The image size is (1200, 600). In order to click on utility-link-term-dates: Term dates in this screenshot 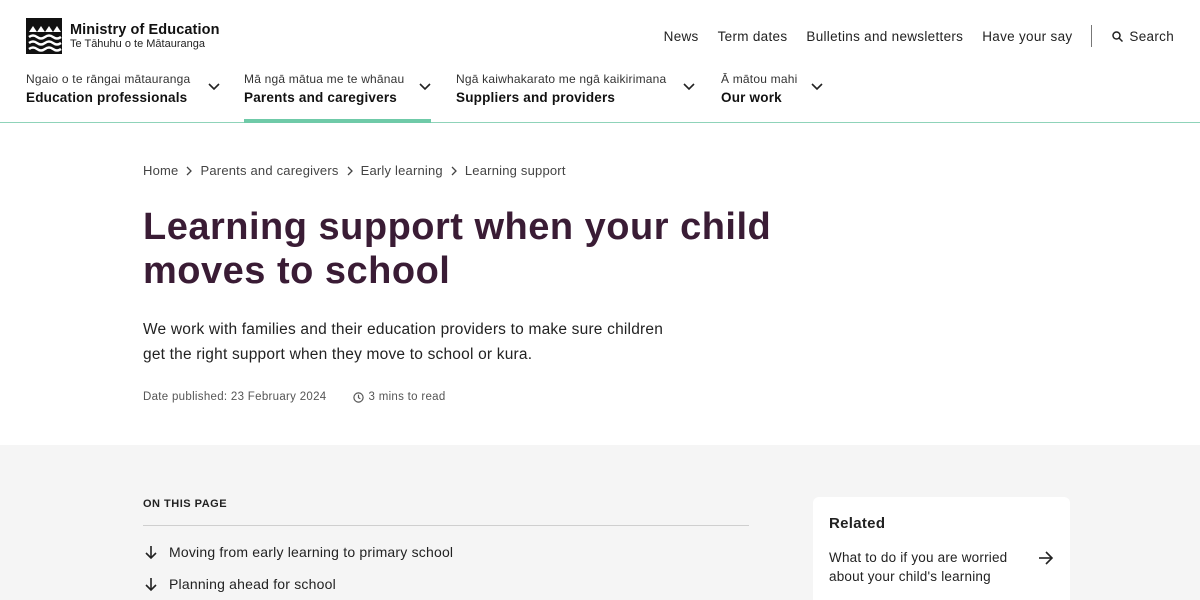, I will do `click(753, 36)`.